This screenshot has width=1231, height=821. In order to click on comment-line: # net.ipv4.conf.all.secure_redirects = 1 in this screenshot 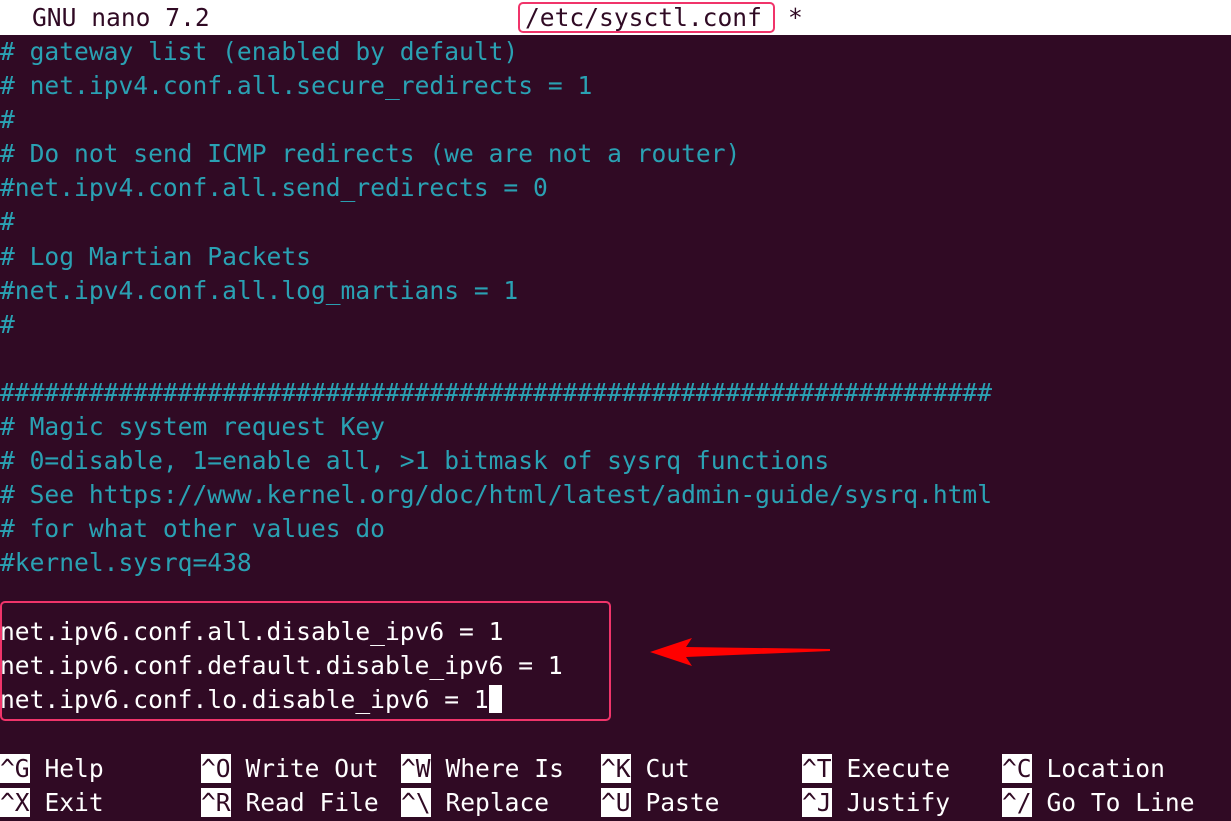, I will do `click(615, 86)`.